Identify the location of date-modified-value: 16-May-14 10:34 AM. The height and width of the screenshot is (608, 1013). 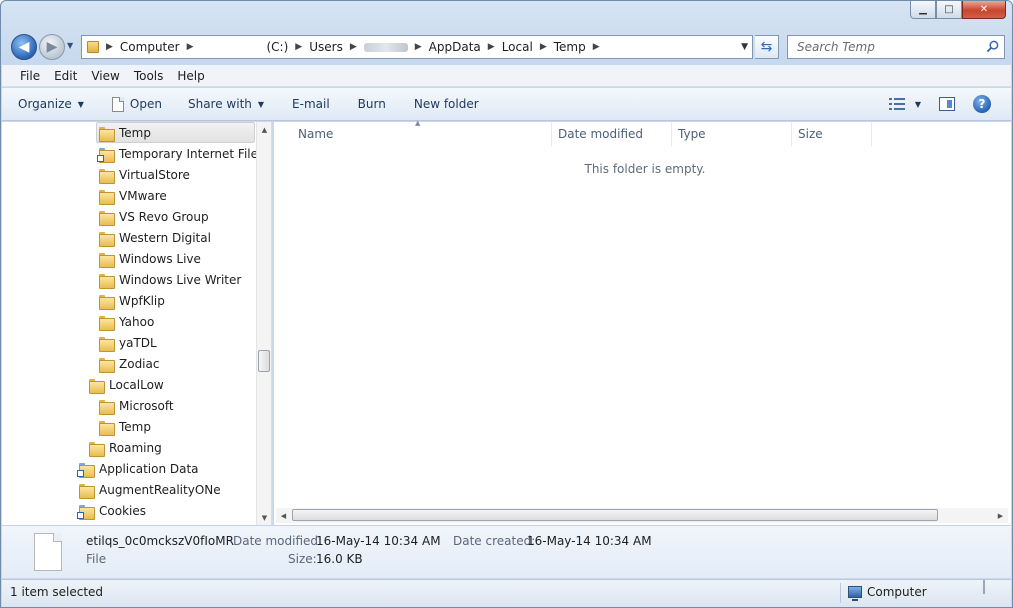
(378, 541).